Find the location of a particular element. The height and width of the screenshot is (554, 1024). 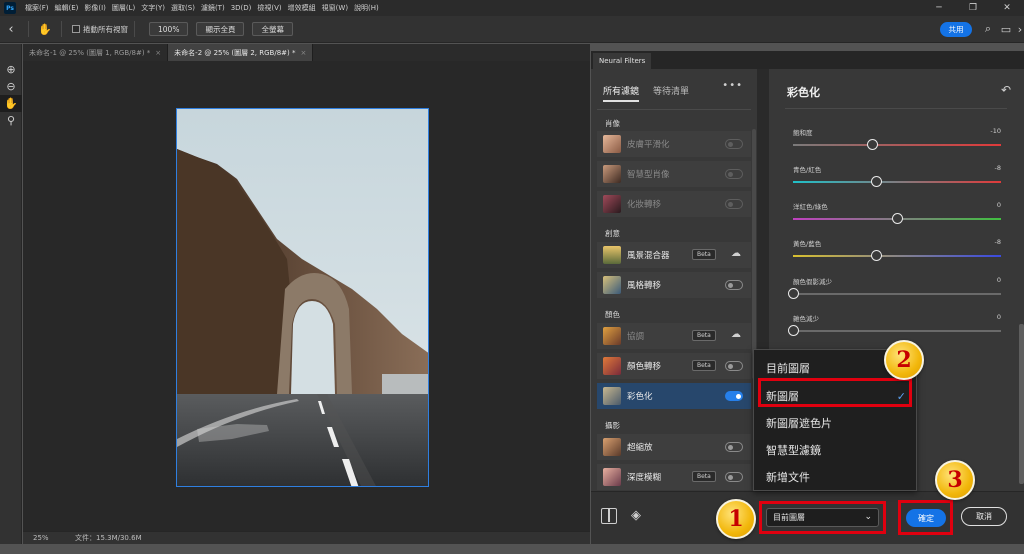

menu-file: 檔案(F) is located at coordinates (37, 8).